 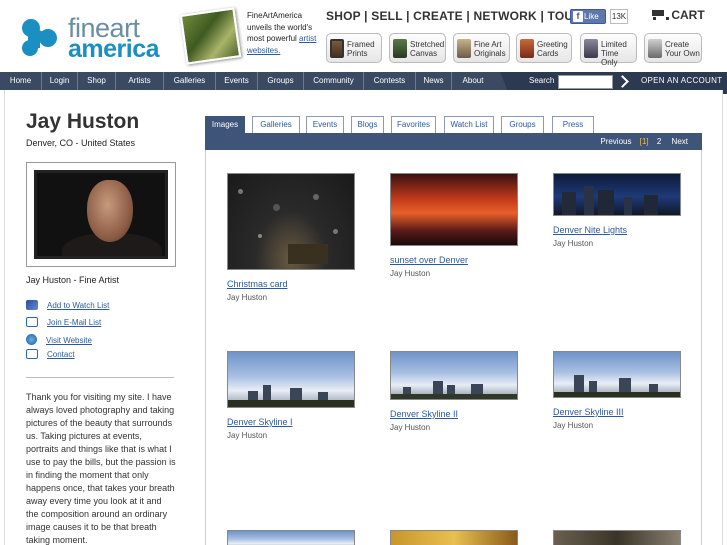 I want to click on nav-item-shop: Shop, so click(x=97, y=81).